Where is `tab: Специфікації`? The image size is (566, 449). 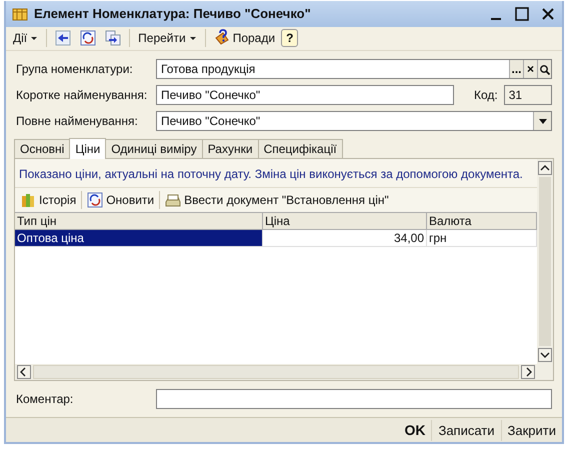
tab: Специфікації is located at coordinates (300, 148).